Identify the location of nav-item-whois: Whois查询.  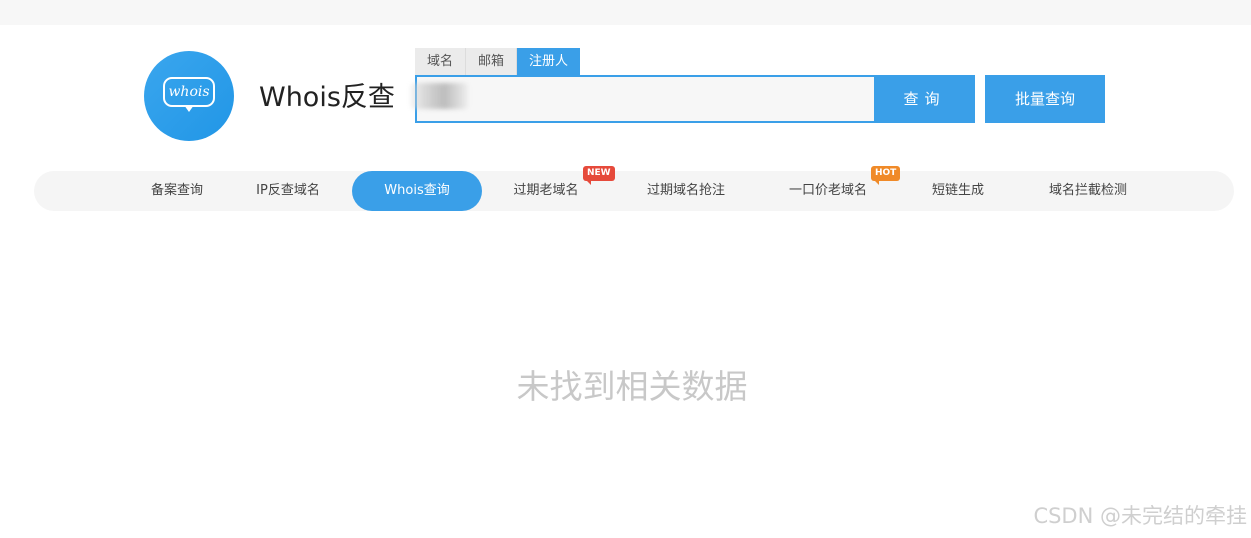
(417, 191).